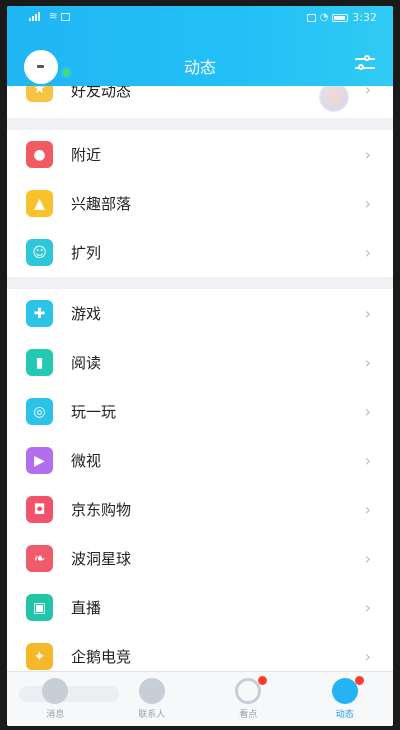 The width and height of the screenshot is (400, 730). What do you see at coordinates (200, 362) in the screenshot?
I see `list-item-reading: ▮ 阅读 ›` at bounding box center [200, 362].